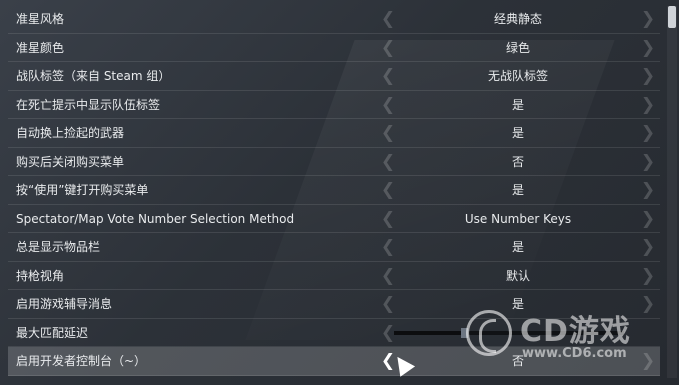 This screenshot has width=679, height=385. What do you see at coordinates (81, 361) in the screenshot?
I see `setting-label: 启用开发者控制台（~）` at bounding box center [81, 361].